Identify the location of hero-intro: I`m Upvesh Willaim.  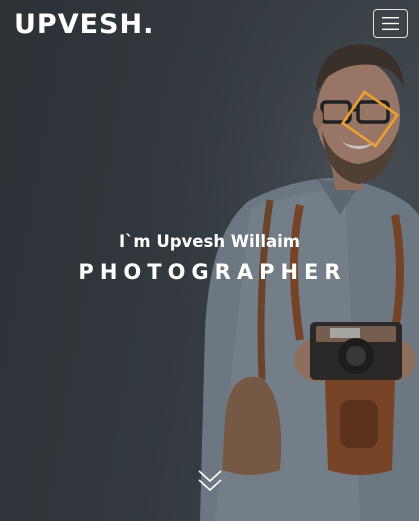
(209, 241).